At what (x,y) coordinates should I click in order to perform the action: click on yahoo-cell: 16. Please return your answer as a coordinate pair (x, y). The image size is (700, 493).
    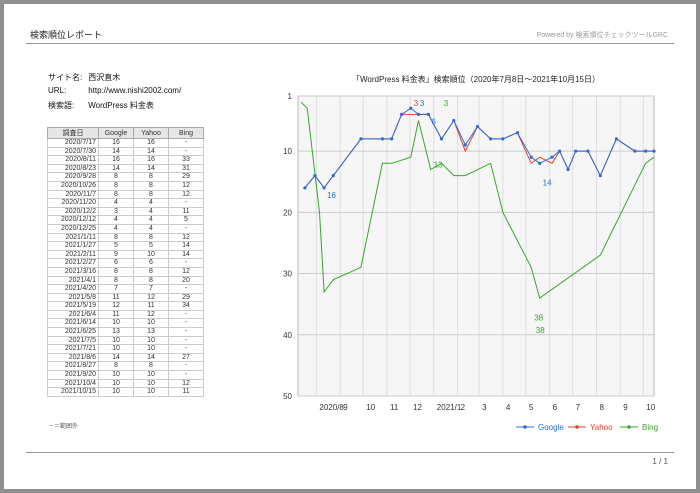
    Looking at the image, I should click on (151, 160).